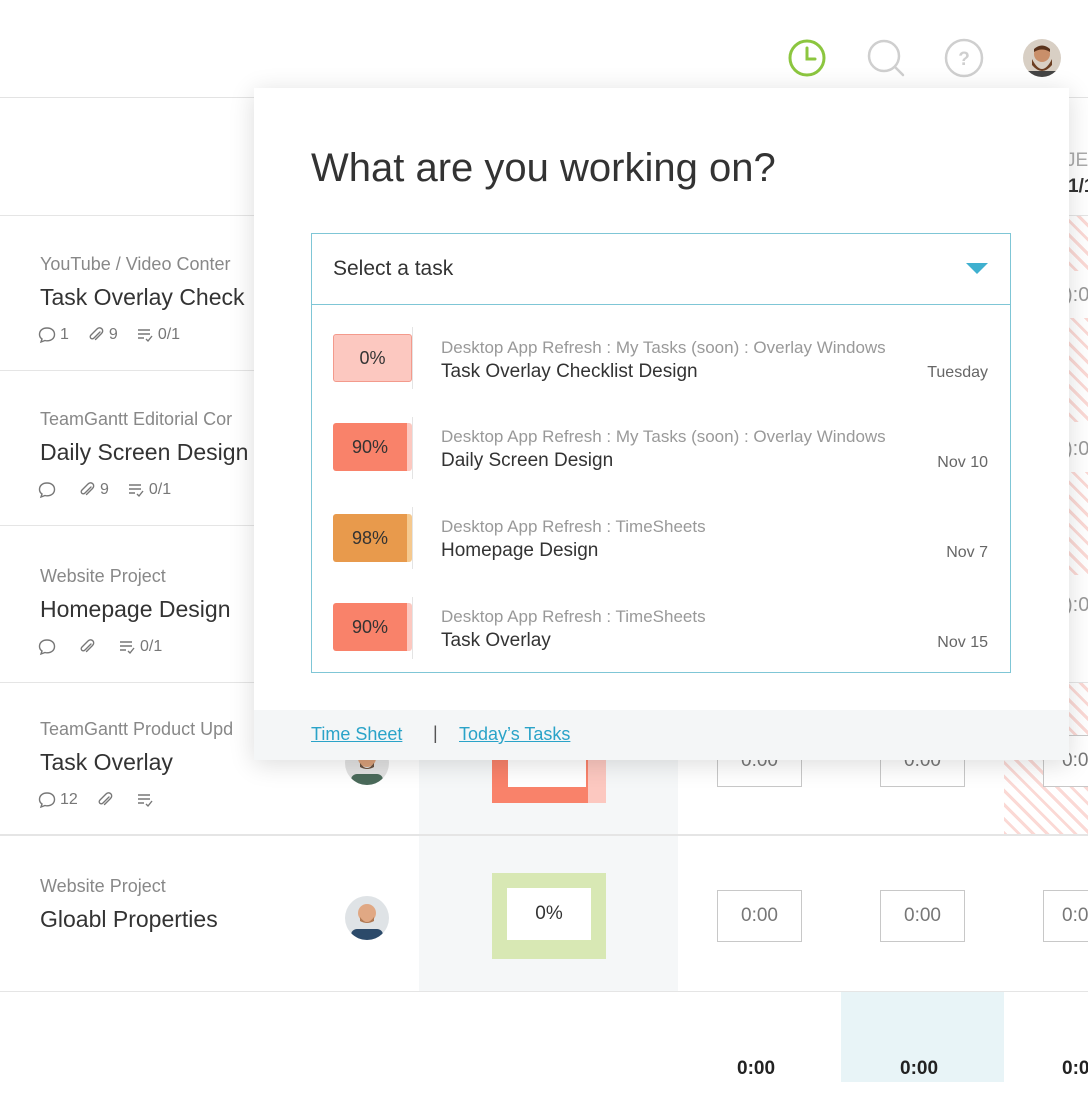  I want to click on row-task-title: Daily Screen Design, so click(144, 452).